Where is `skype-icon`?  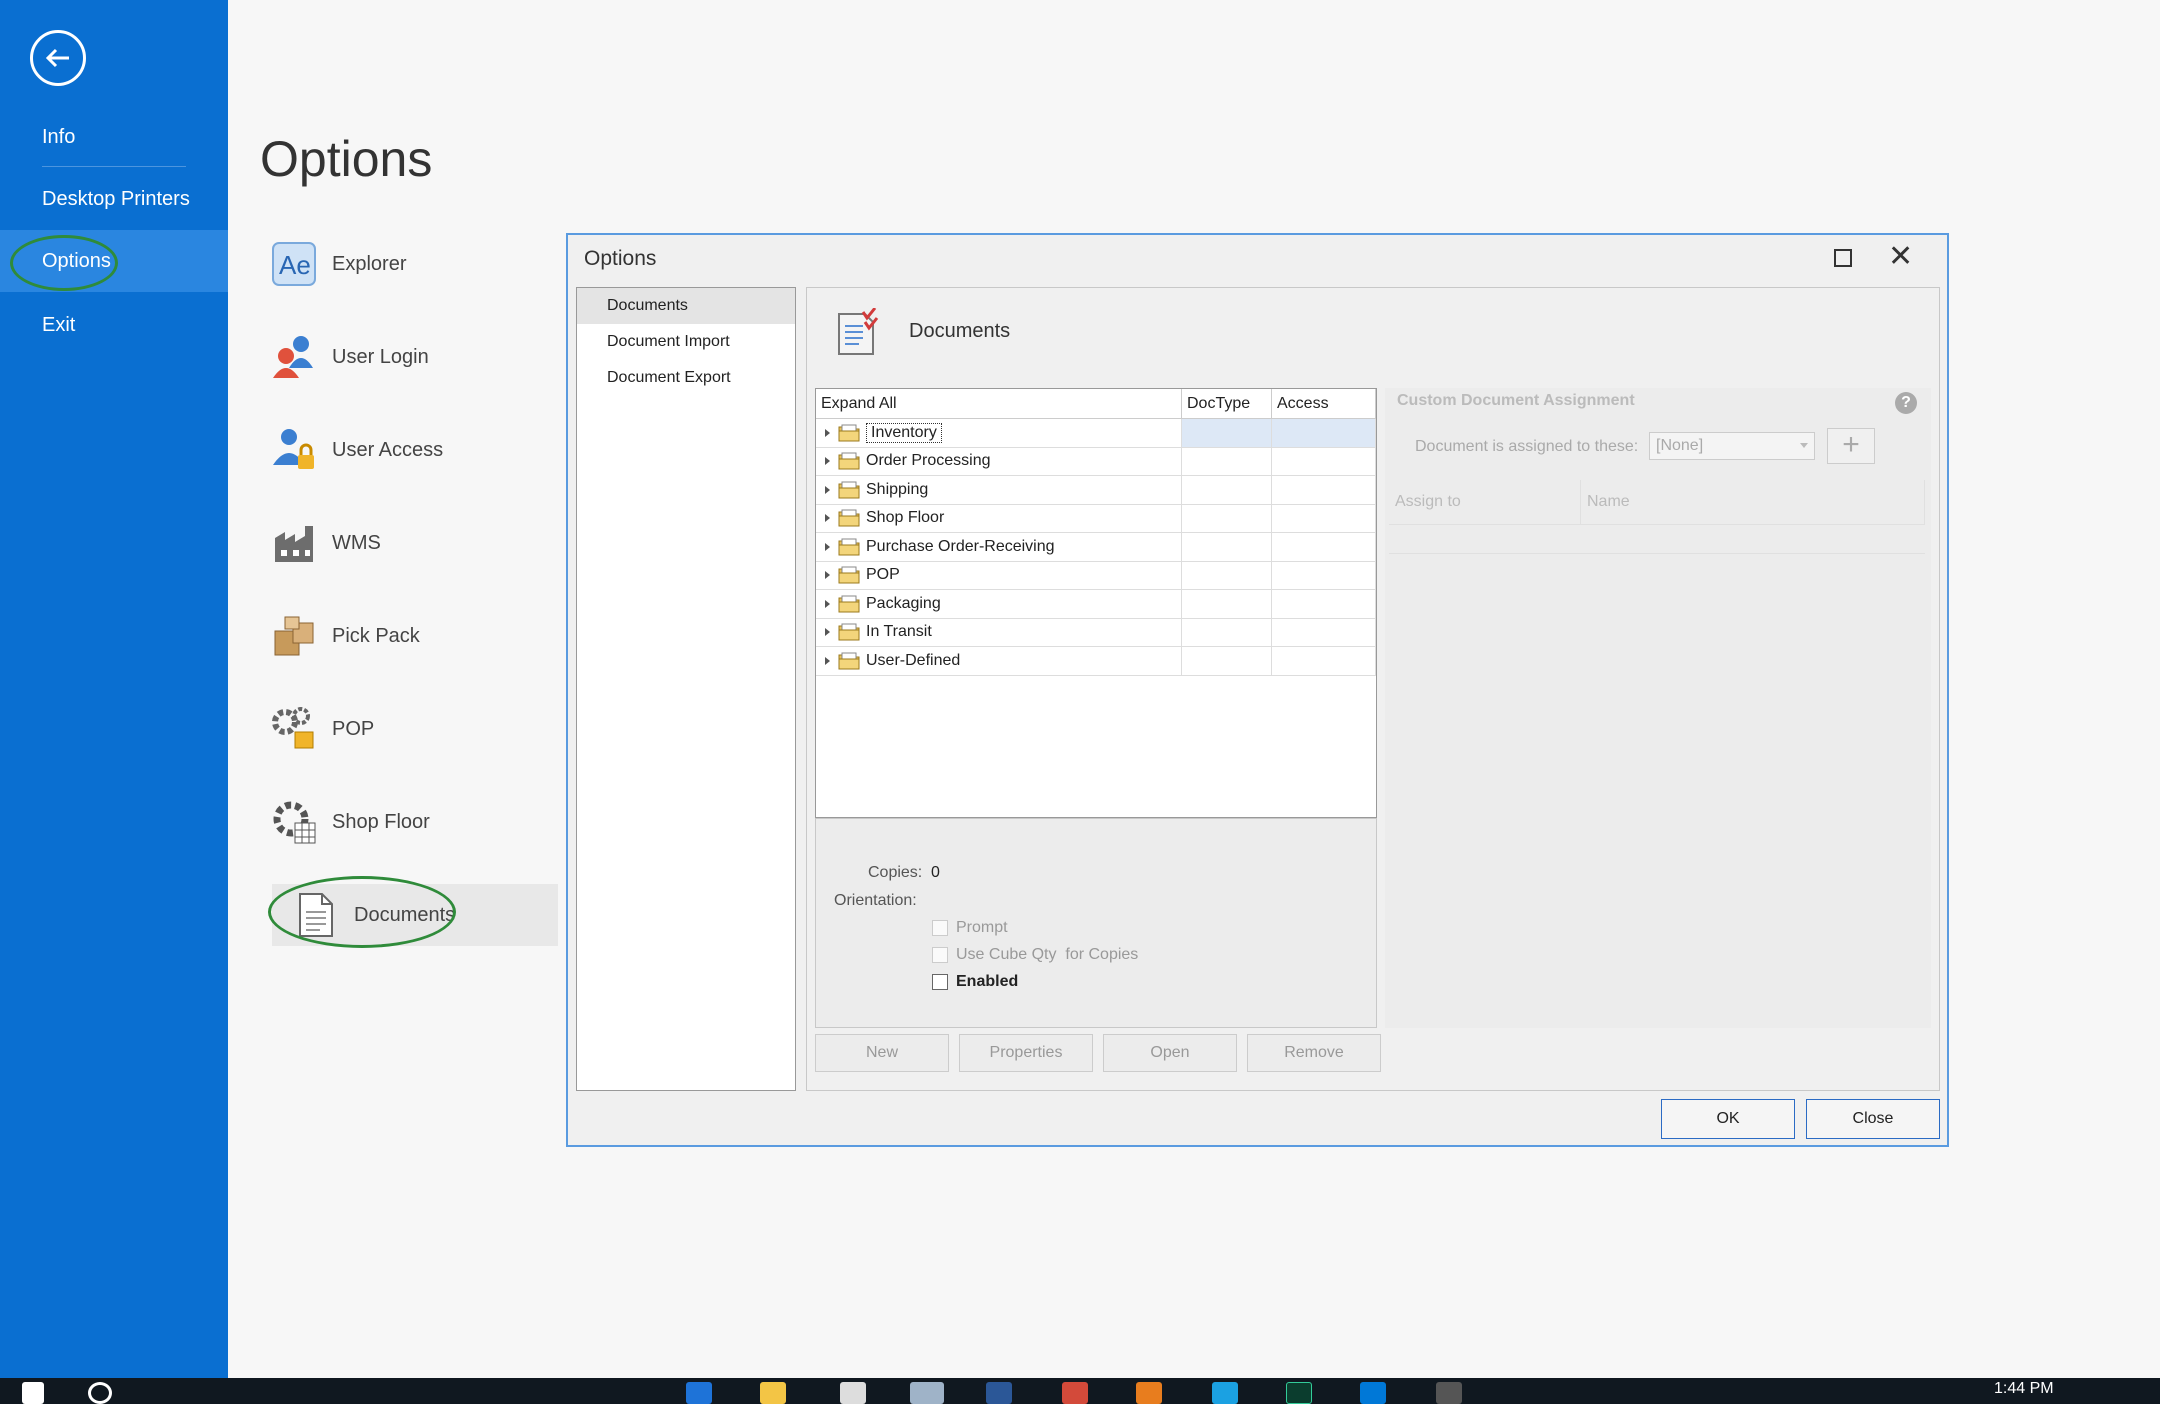 skype-icon is located at coordinates (1225, 1393).